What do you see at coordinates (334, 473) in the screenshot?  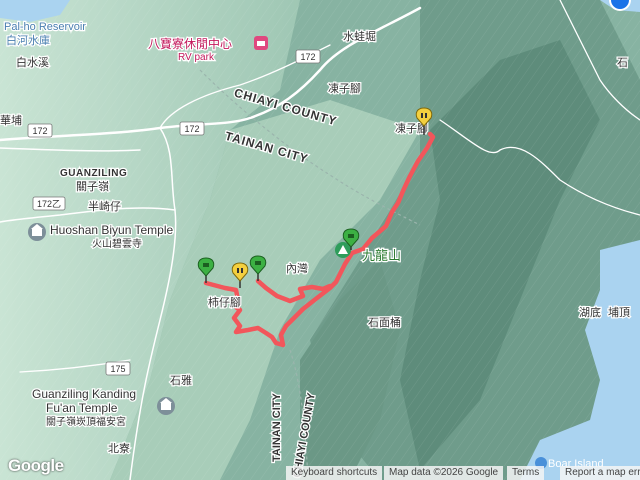 I see `keyboard-shortcuts-link: Keyboard shortcuts` at bounding box center [334, 473].